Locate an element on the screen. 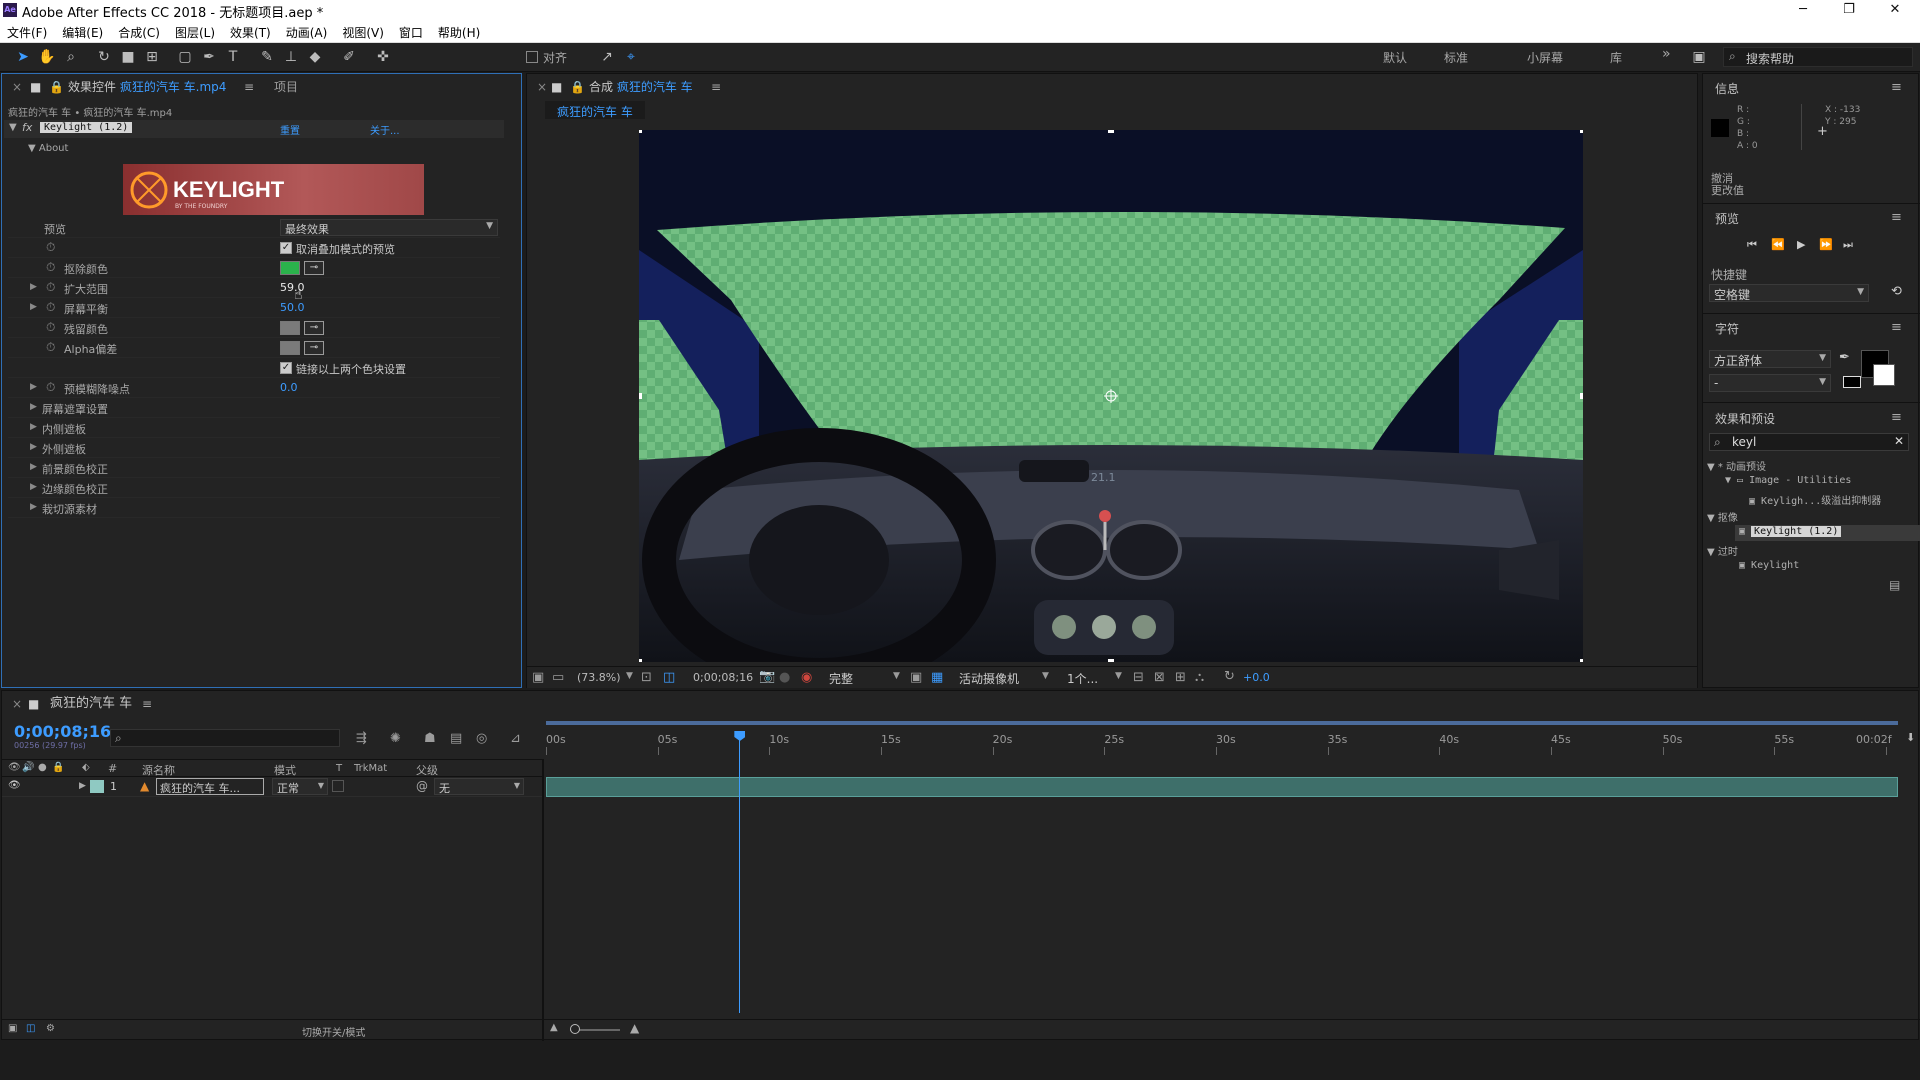 Image resolution: width=1920 pixels, height=1080 pixels. layer-switches-icon: ▣ is located at coordinates (12, 1028).